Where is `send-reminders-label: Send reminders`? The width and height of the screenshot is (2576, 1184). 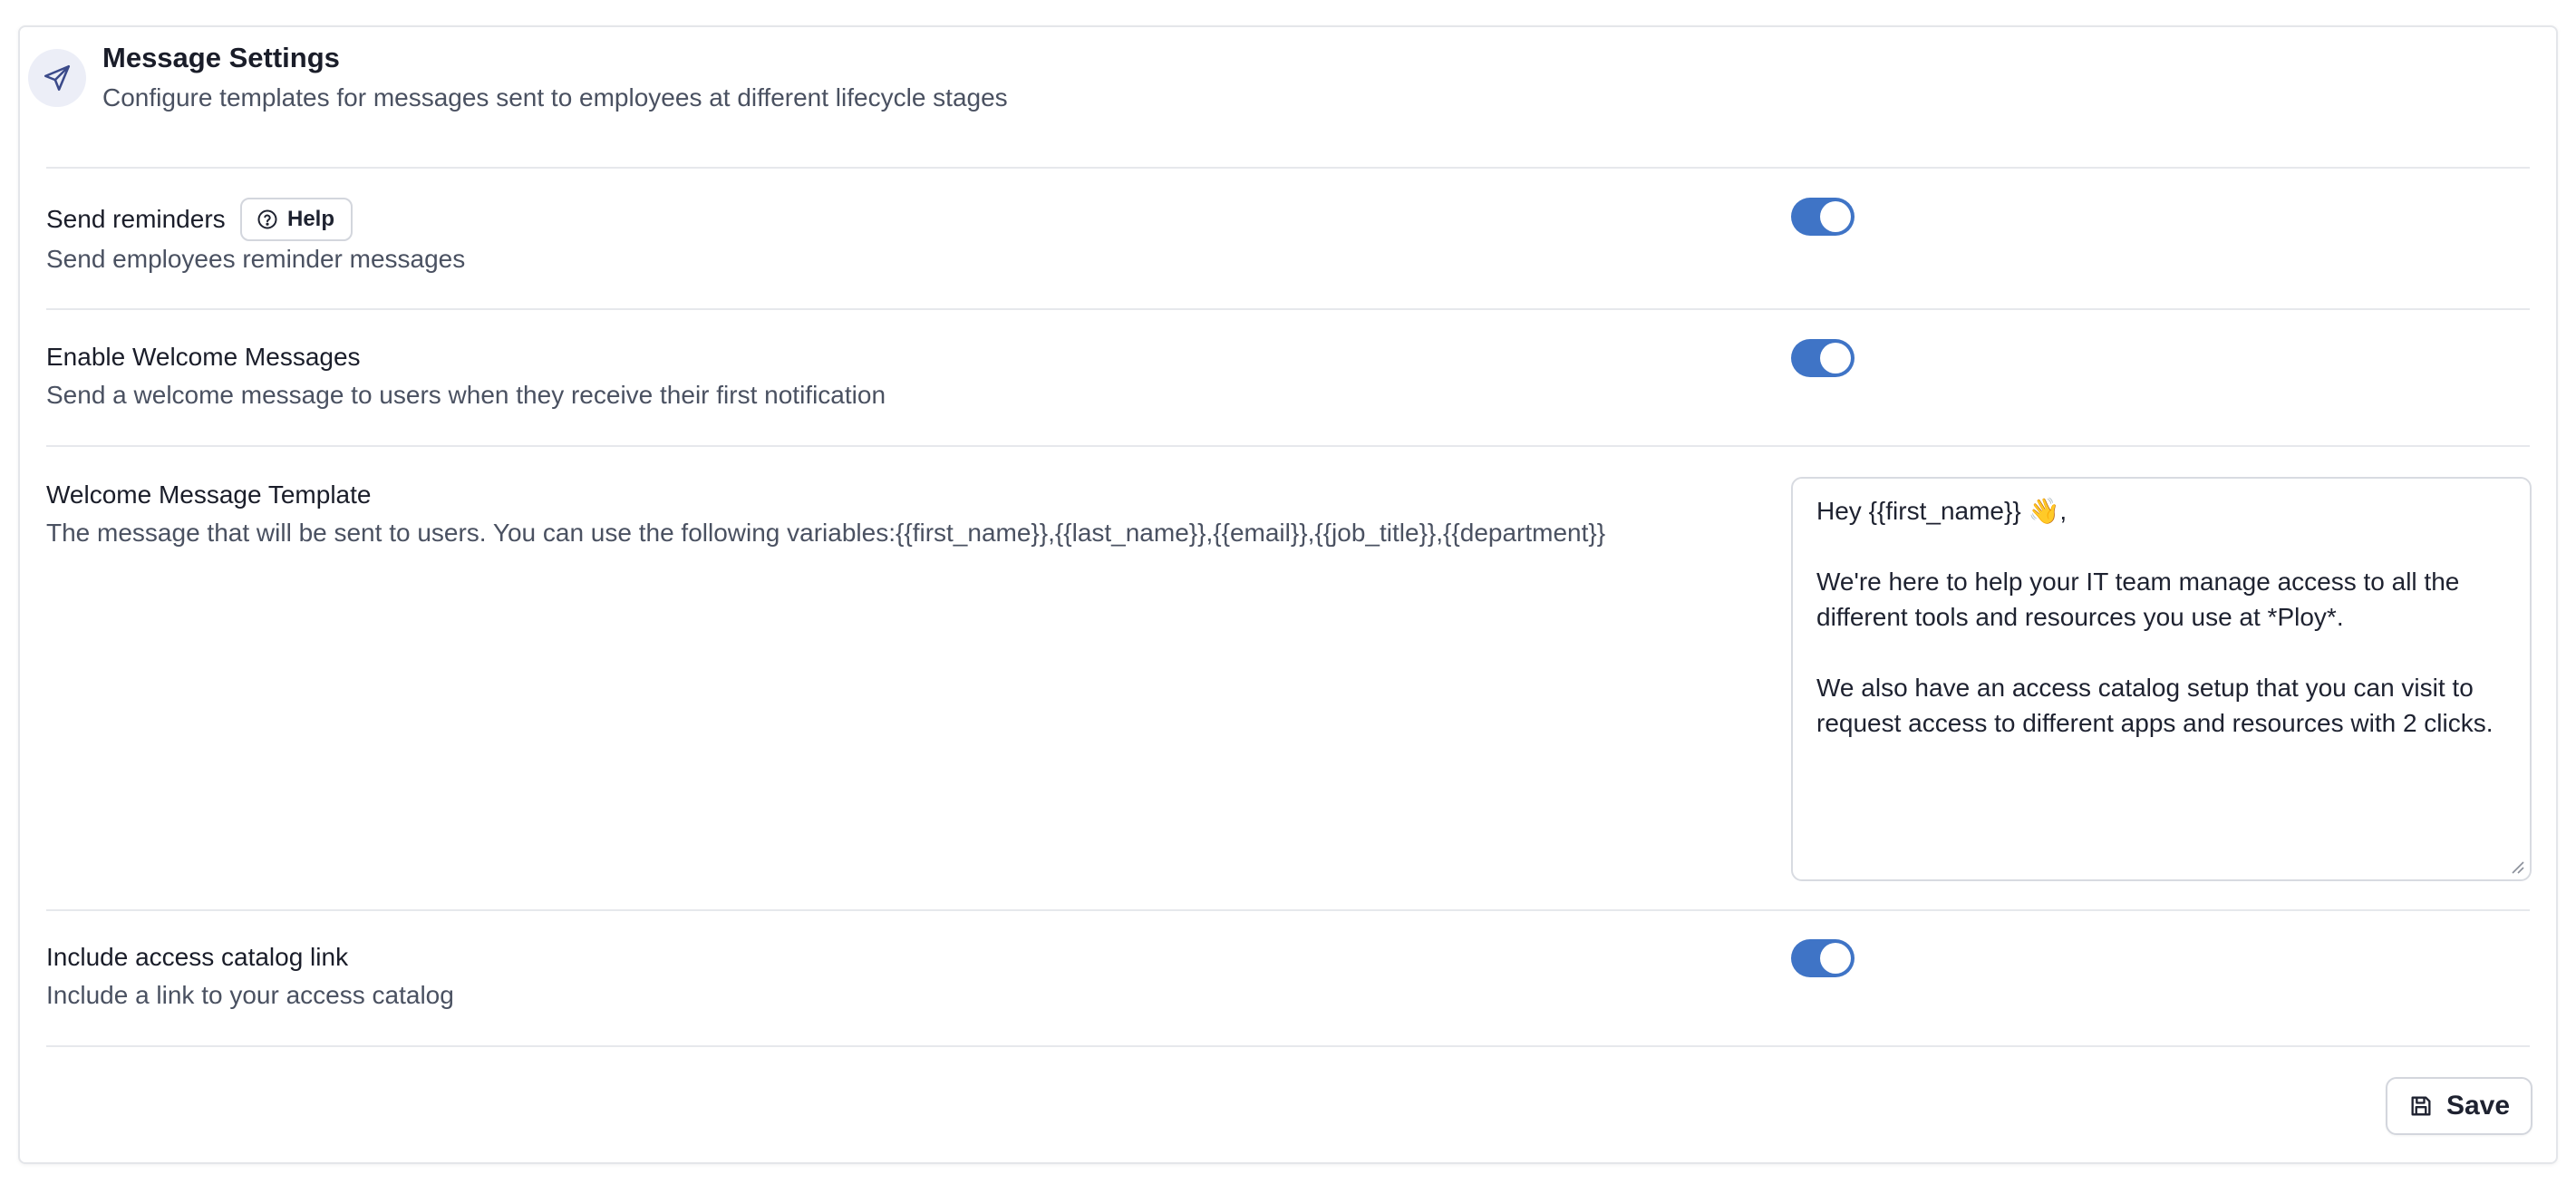
send-reminders-label: Send reminders is located at coordinates (136, 219).